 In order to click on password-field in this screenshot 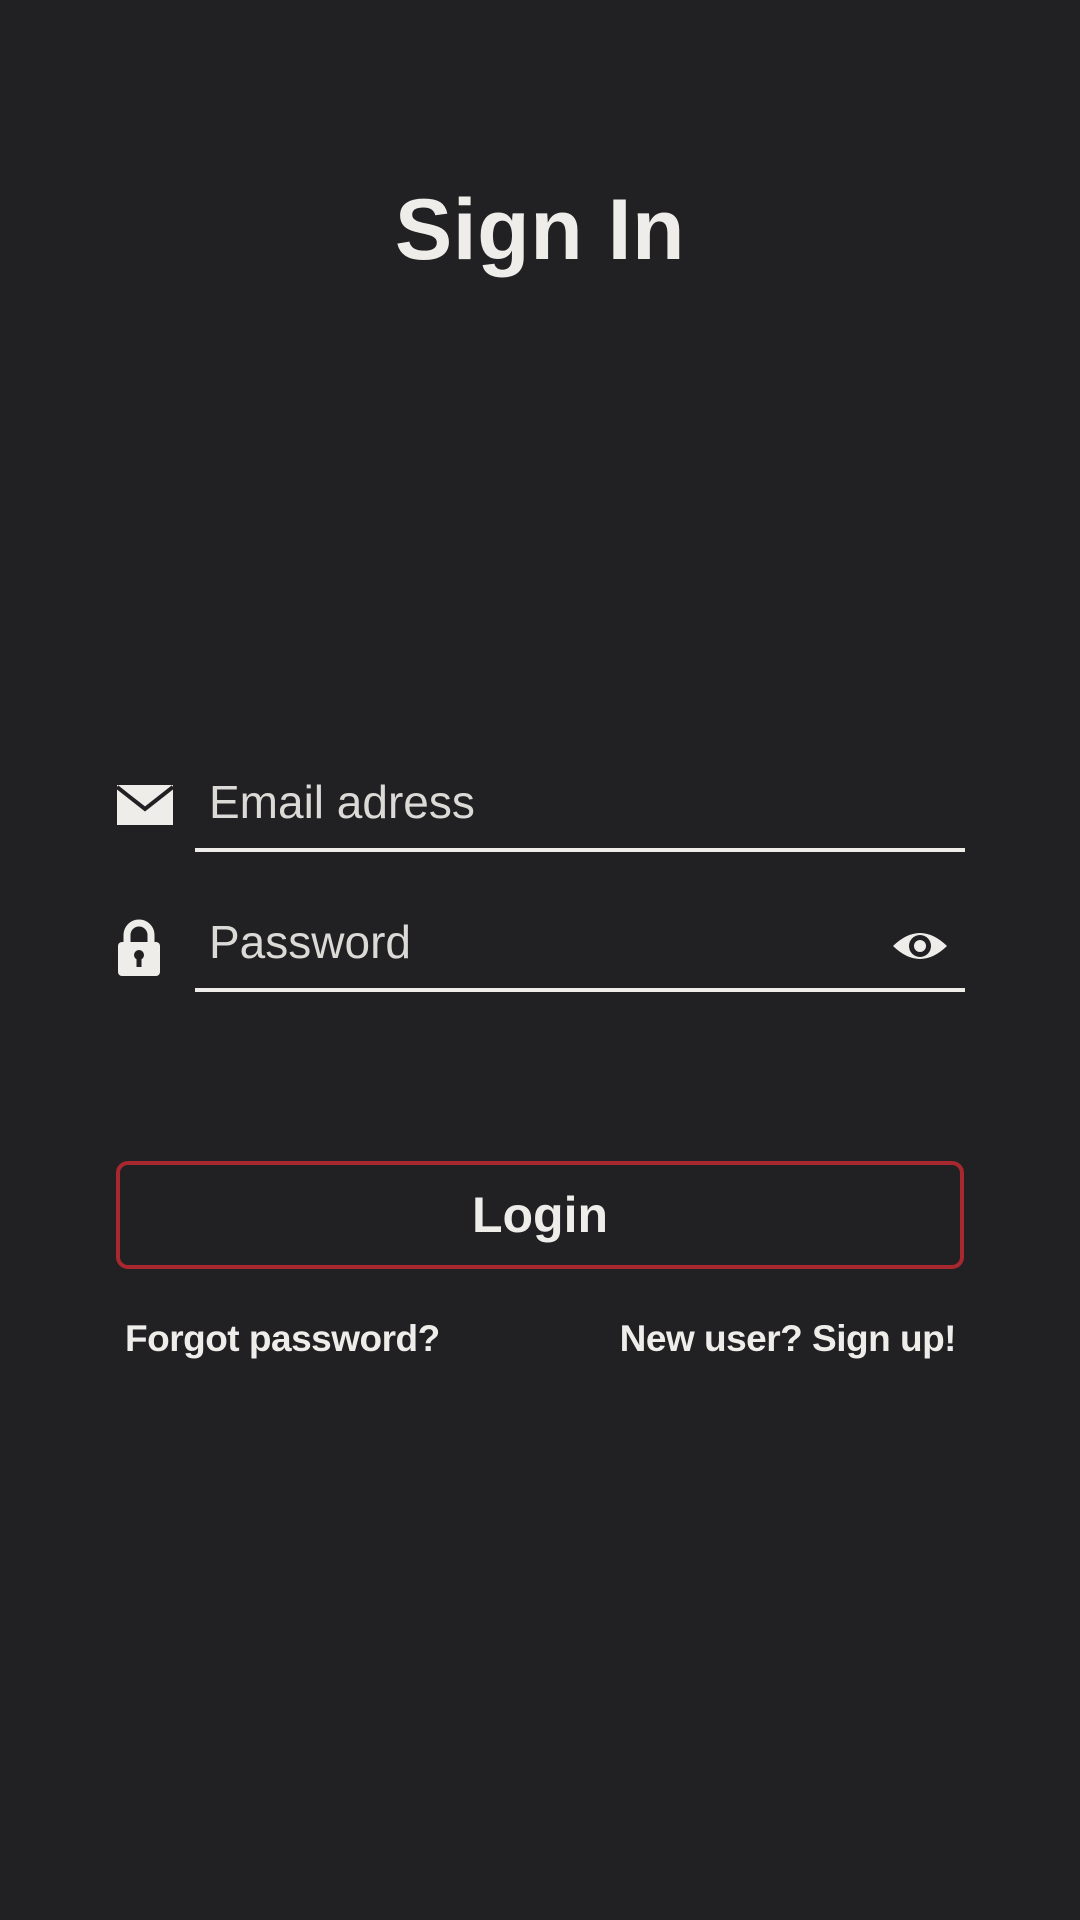, I will do `click(580, 944)`.